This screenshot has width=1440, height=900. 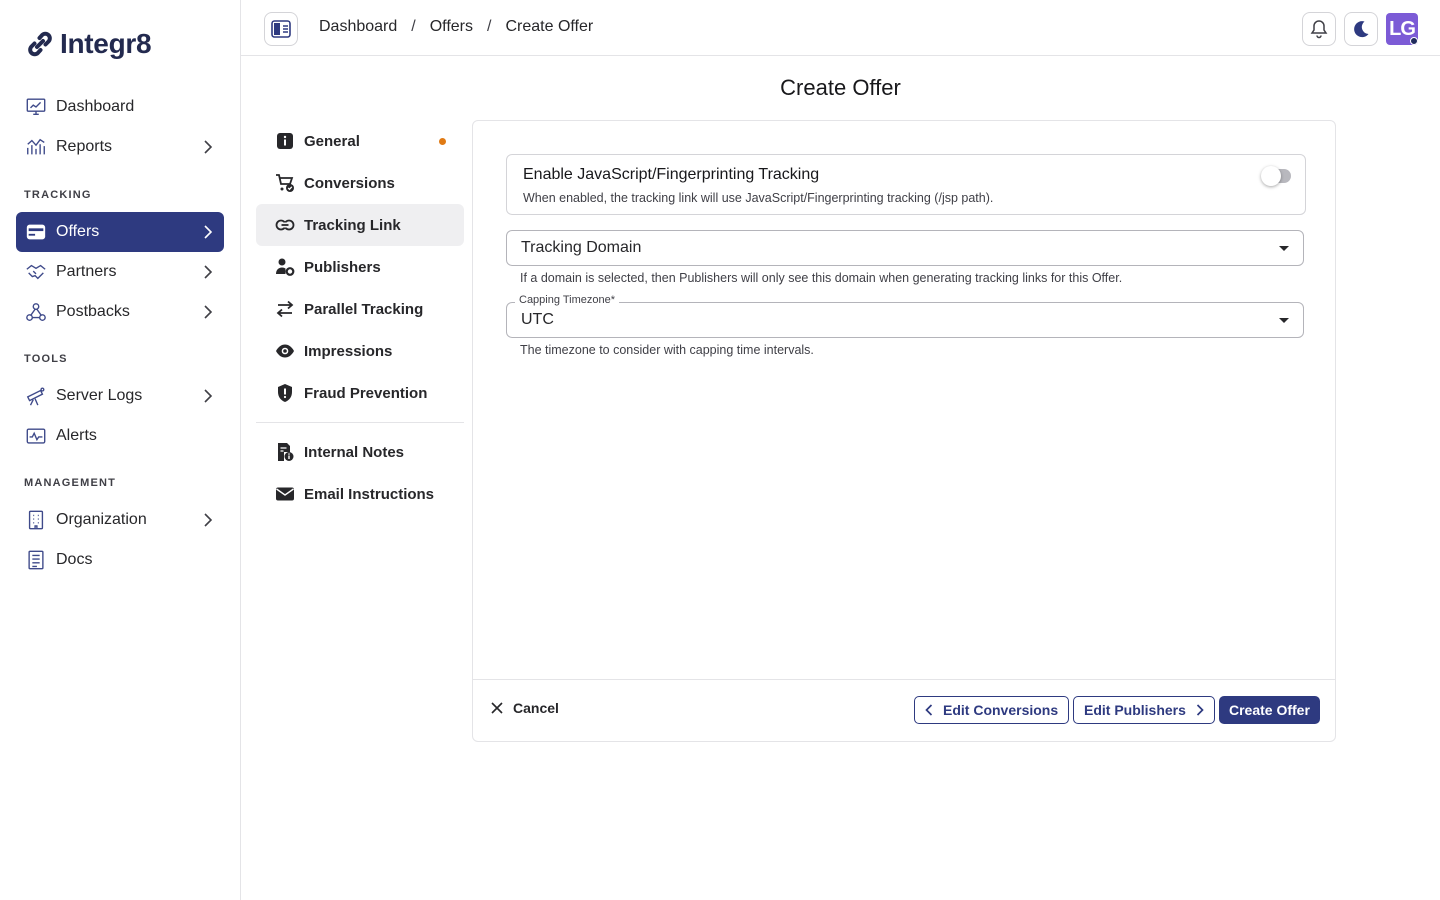 What do you see at coordinates (1402, 29) in the screenshot?
I see `avatar: LG` at bounding box center [1402, 29].